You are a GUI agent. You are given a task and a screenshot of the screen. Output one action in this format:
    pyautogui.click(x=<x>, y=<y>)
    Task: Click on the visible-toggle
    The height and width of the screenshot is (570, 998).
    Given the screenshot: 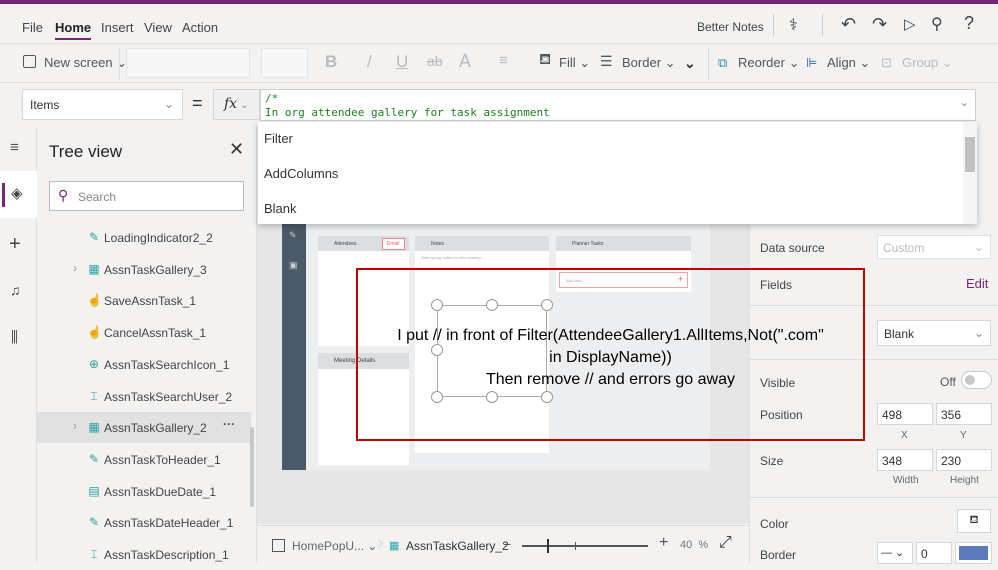 What is the action you would take?
    pyautogui.click(x=976, y=380)
    